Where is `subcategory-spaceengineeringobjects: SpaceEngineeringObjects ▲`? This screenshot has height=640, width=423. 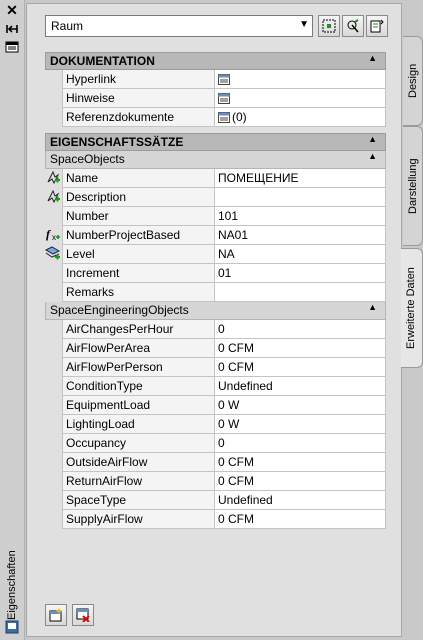
subcategory-spaceengineeringobjects: SpaceEngineeringObjects ▲ is located at coordinates (215, 311).